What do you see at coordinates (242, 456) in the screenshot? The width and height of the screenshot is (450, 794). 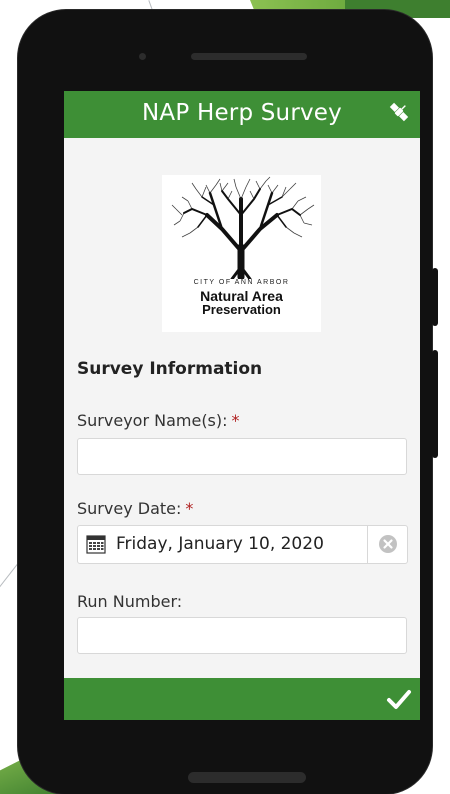 I see `surveyor-name-input` at bounding box center [242, 456].